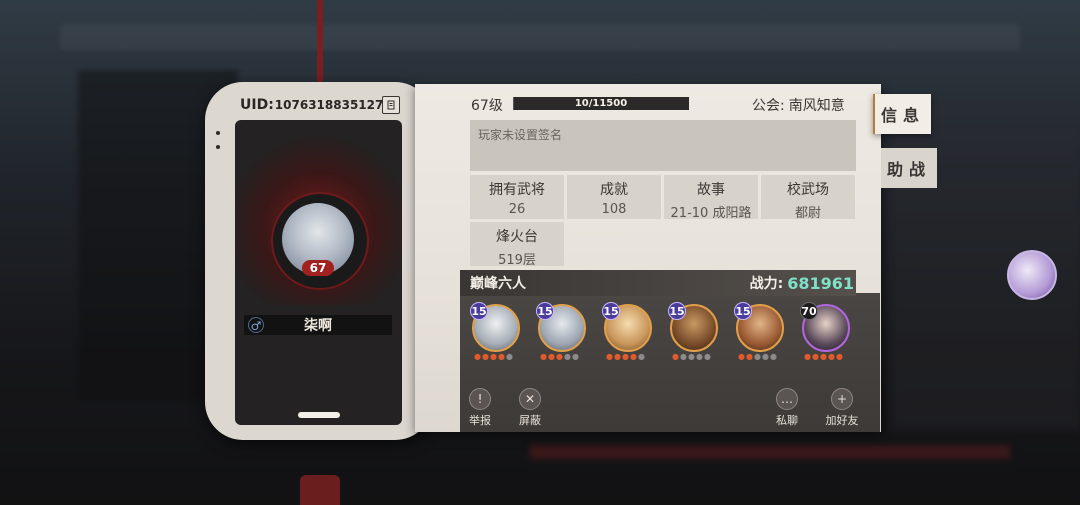 The image size is (1080, 505). What do you see at coordinates (256, 325) in the screenshot?
I see `male-symbol-icon: ♂` at bounding box center [256, 325].